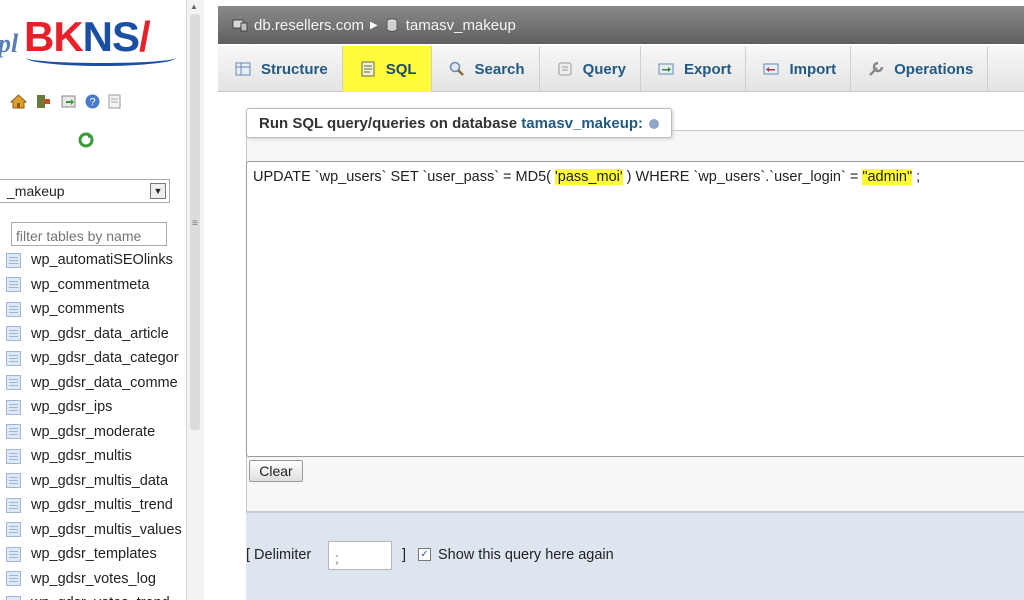 This screenshot has height=600, width=1024. I want to click on tab-export: Export, so click(694, 69).